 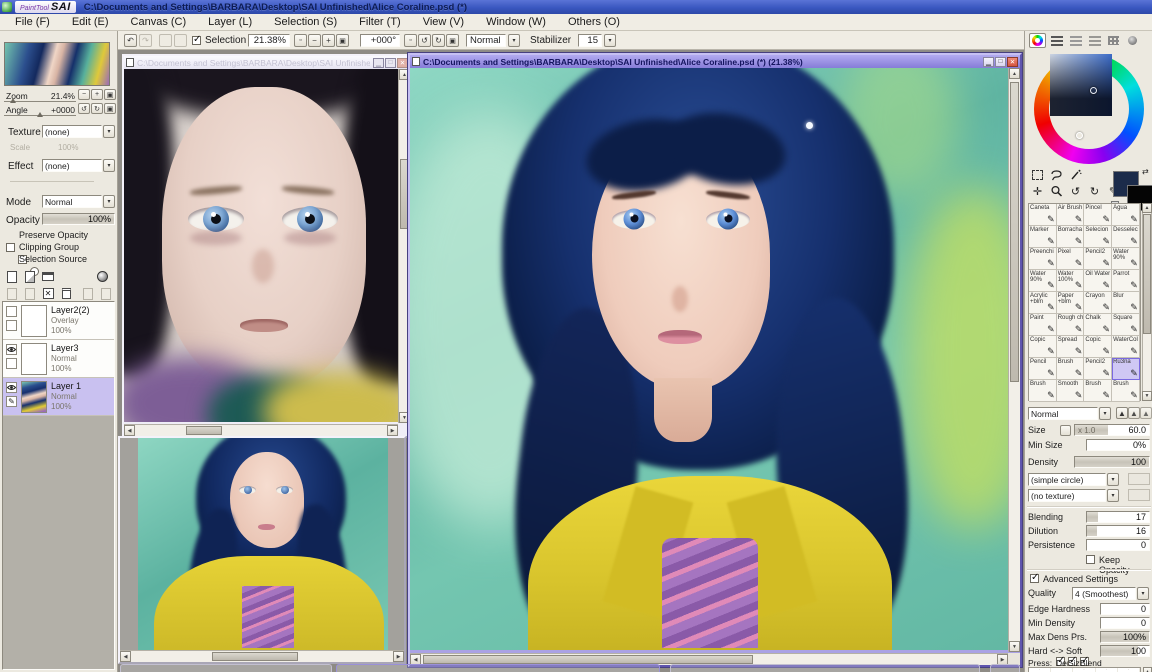 What do you see at coordinates (40, 114) in the screenshot?
I see `angle-slider-thumb` at bounding box center [40, 114].